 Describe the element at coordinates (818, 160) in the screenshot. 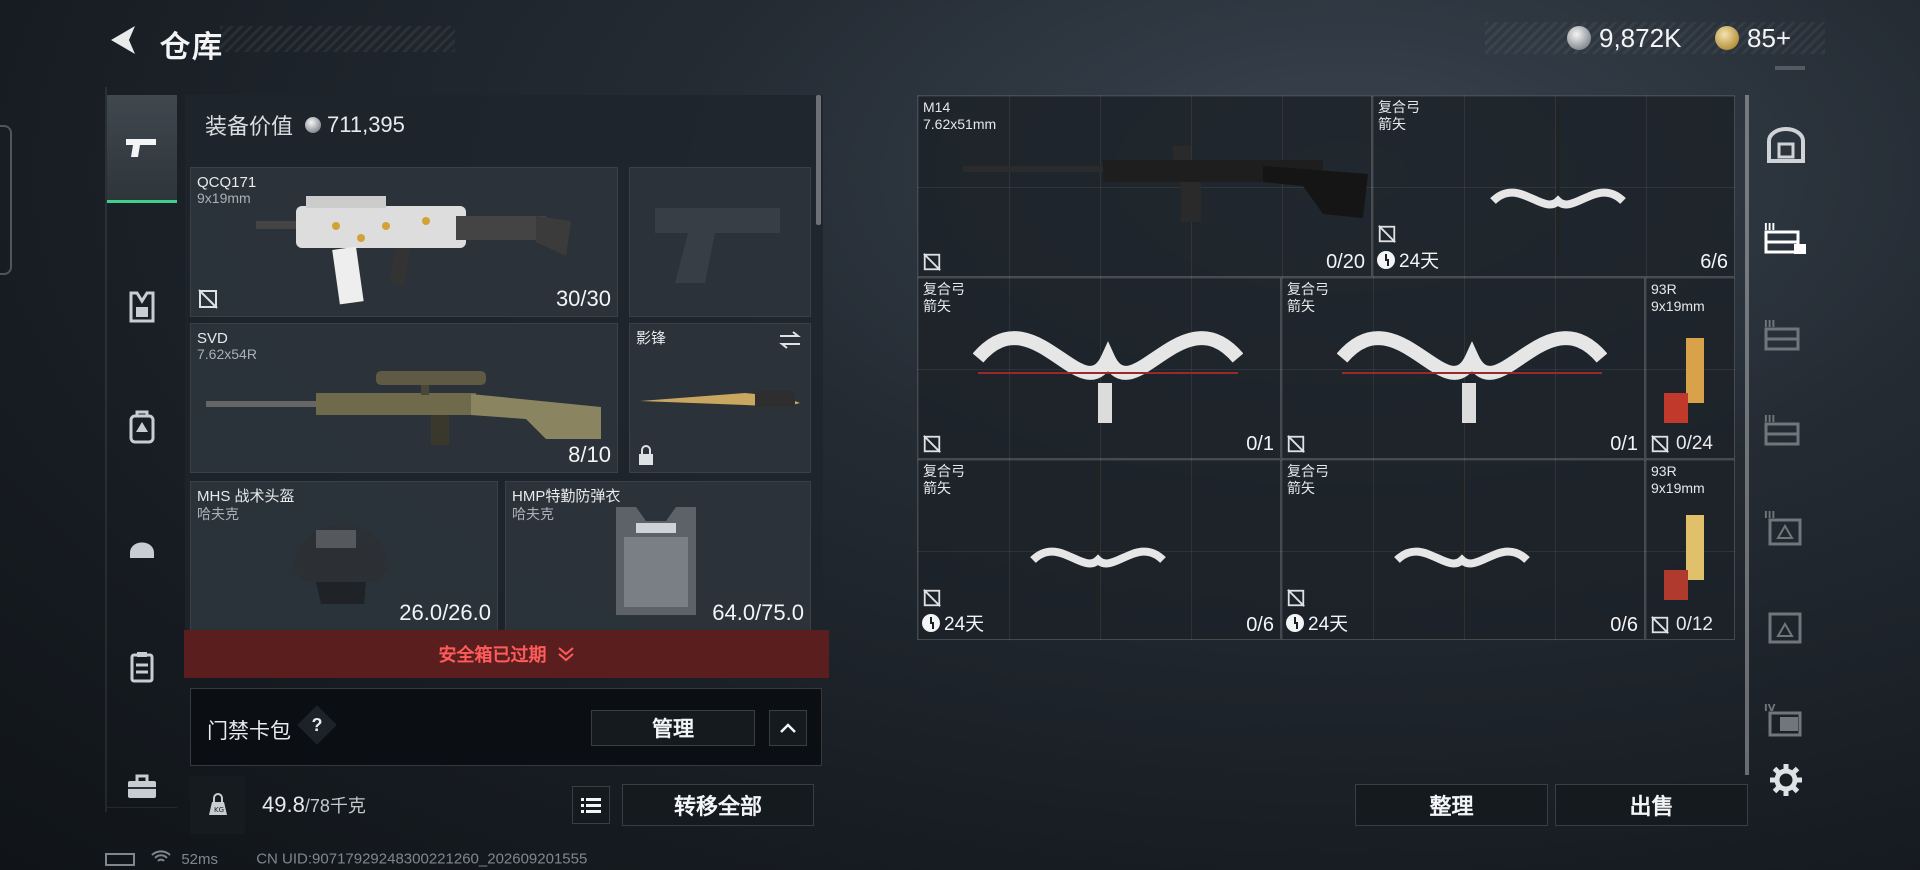

I see `equipment-scrollbar` at that location.